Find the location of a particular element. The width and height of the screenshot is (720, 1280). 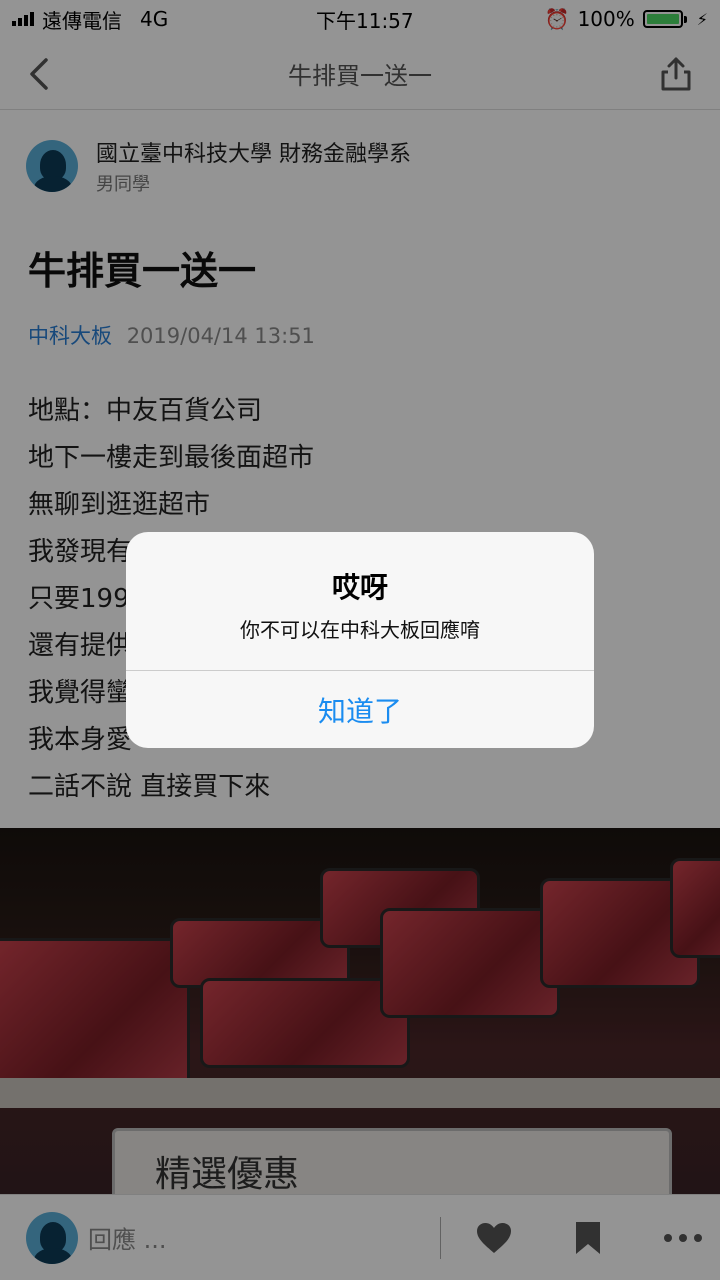

alert-dialog: 哎呀 你不可以在中科大板回應唷 知道了 is located at coordinates (360, 640).